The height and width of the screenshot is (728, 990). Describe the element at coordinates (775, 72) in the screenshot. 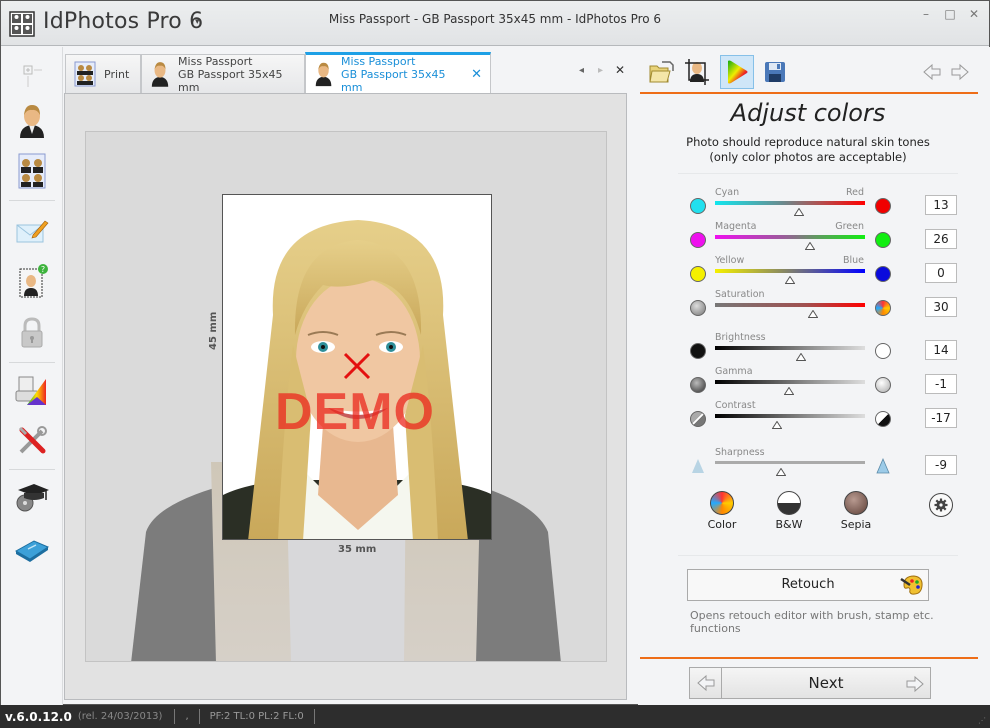

I see `save-button` at that location.